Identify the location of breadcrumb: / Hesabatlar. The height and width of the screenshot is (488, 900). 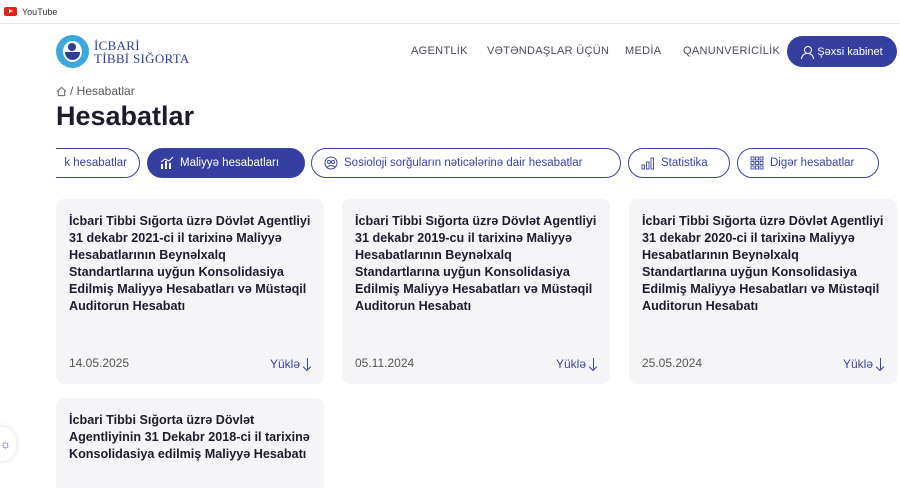
(95, 91).